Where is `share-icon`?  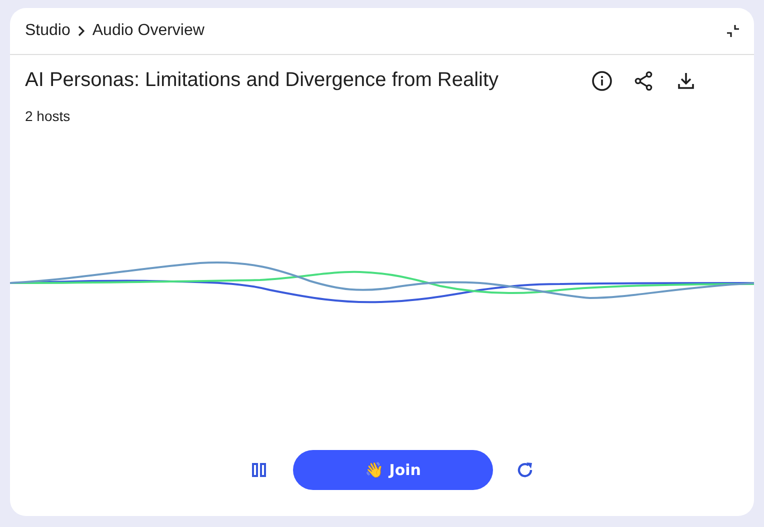 share-icon is located at coordinates (644, 81).